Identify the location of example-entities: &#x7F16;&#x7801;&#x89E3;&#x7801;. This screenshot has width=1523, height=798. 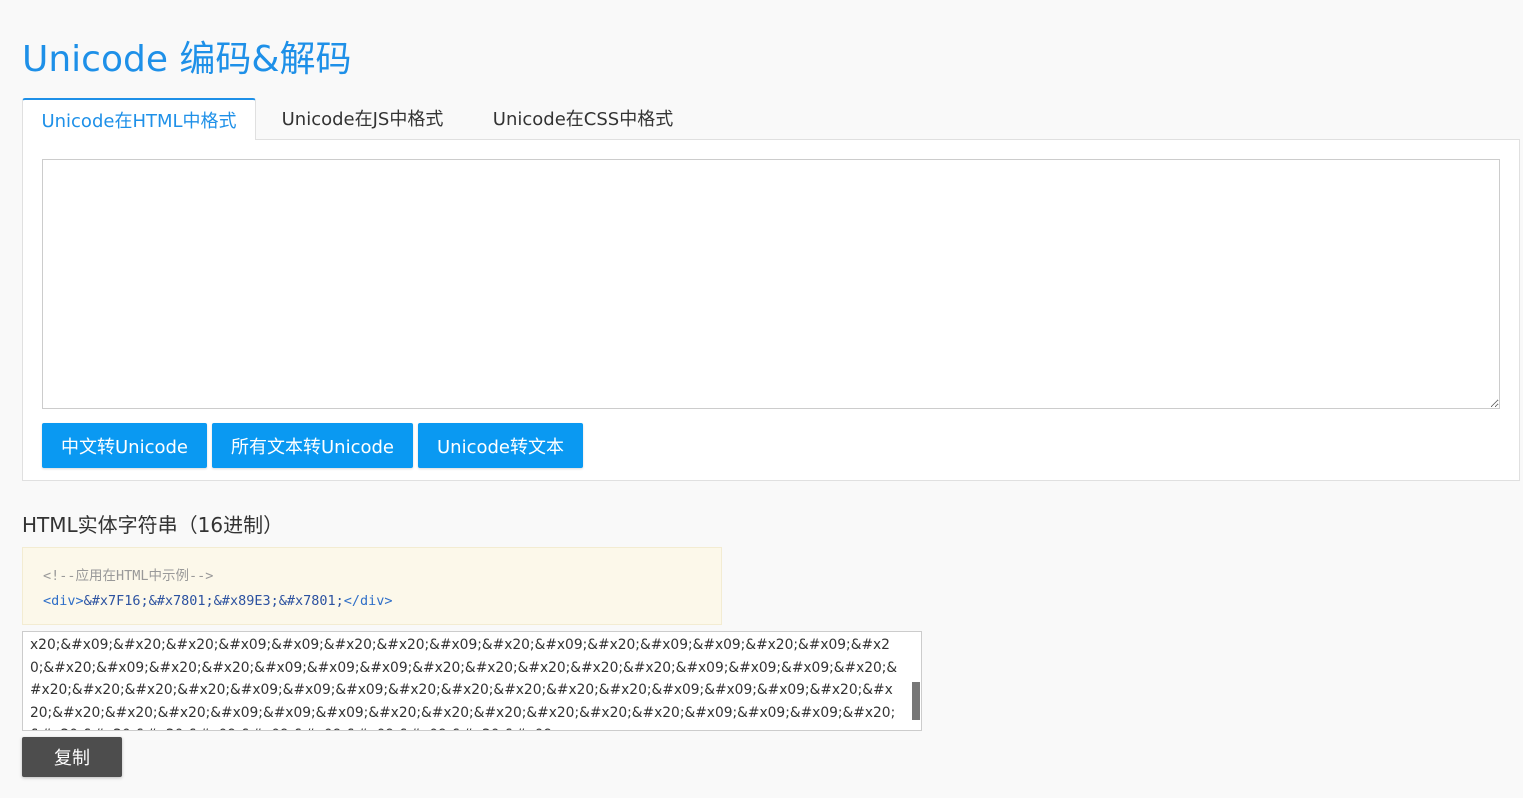
(213, 601).